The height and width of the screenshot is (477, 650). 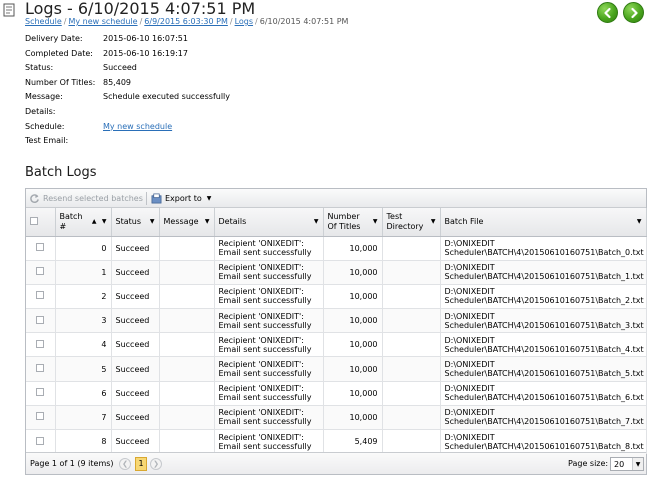 I want to click on batch-number-cell: 0, so click(x=83, y=248).